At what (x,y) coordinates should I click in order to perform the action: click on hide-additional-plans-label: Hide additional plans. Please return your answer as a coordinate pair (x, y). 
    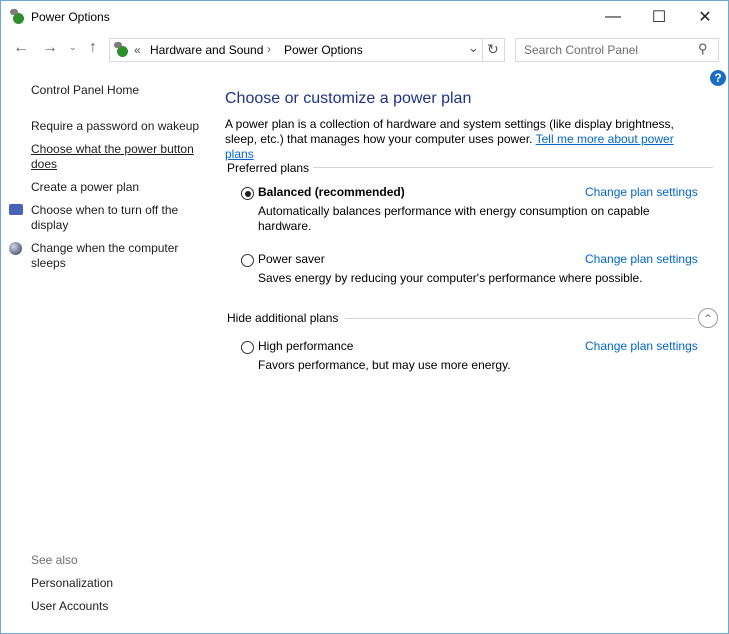
    Looking at the image, I should click on (282, 318).